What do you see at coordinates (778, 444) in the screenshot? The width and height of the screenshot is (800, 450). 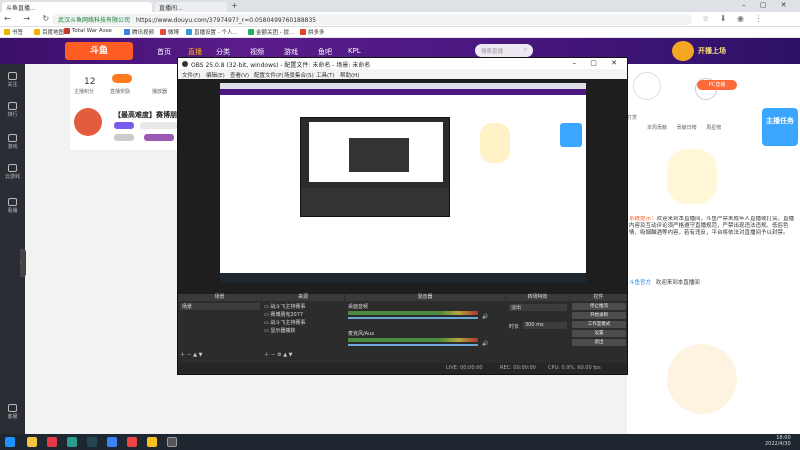 I see `clock-date: 2022/4/30` at bounding box center [778, 444].